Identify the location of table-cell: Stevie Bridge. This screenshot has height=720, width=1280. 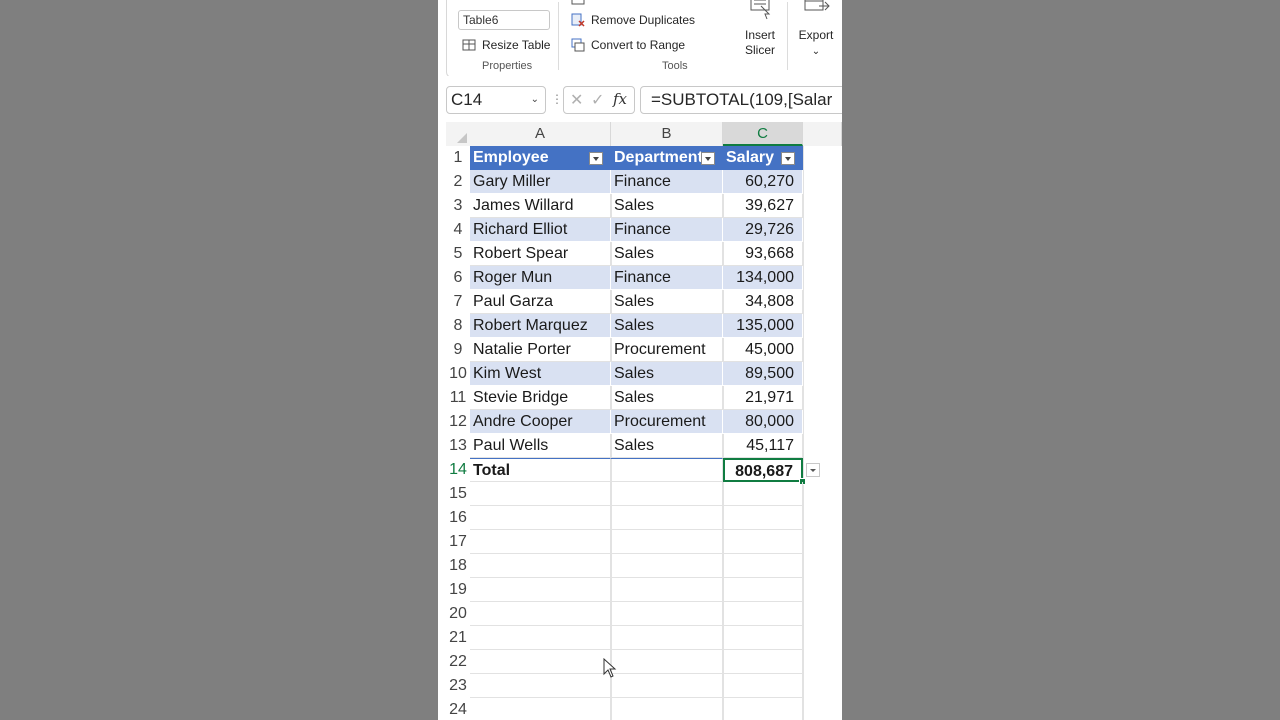
(540, 398).